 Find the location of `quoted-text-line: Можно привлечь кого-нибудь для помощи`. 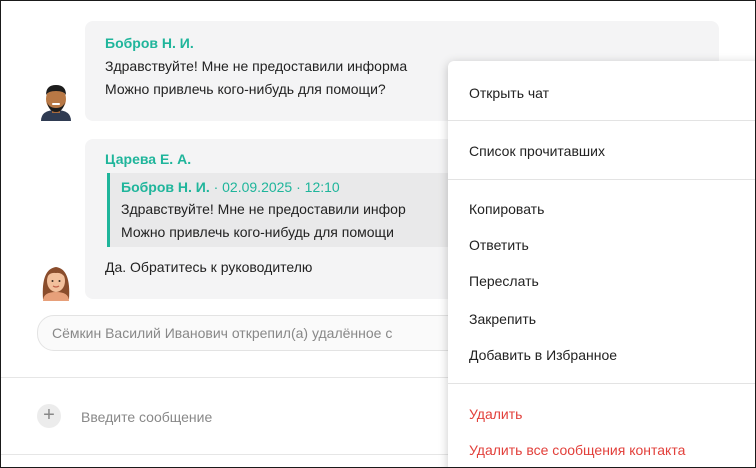

quoted-text-line: Можно привлечь кого-нибудь для помощи is located at coordinates (257, 232).